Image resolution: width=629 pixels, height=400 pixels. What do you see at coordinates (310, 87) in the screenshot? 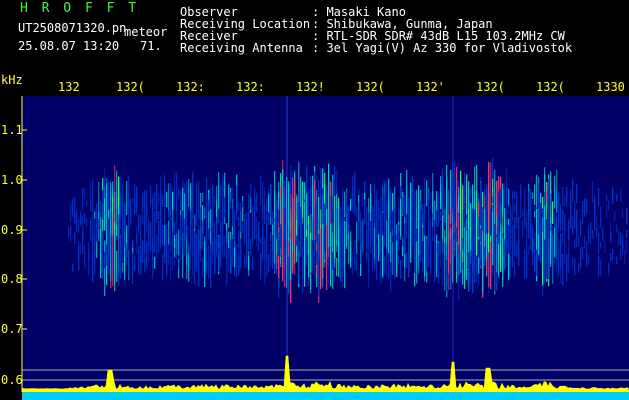
I see `x-tick-label: 132!` at bounding box center [310, 87].